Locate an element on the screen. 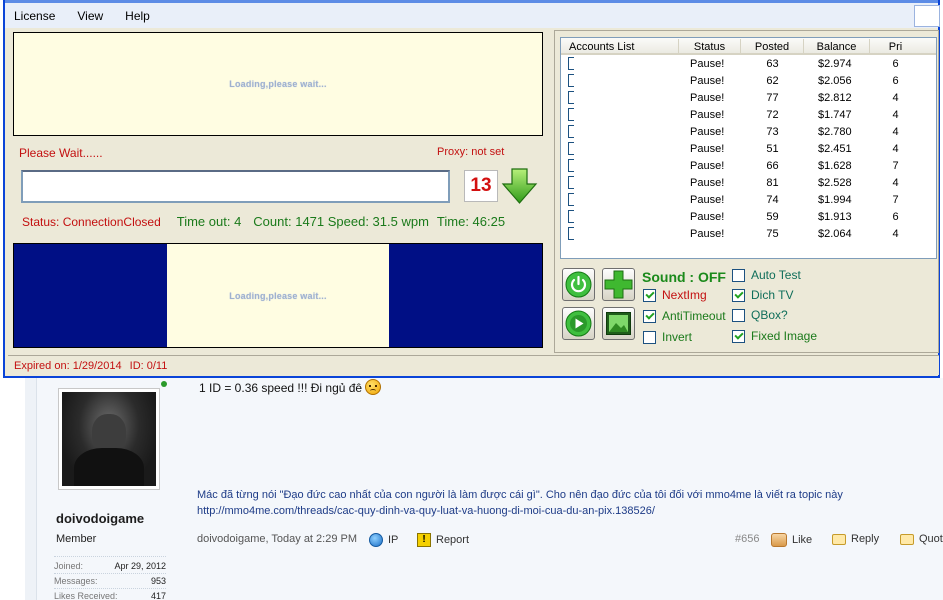 The image size is (943, 600). avatar is located at coordinates (109, 439).